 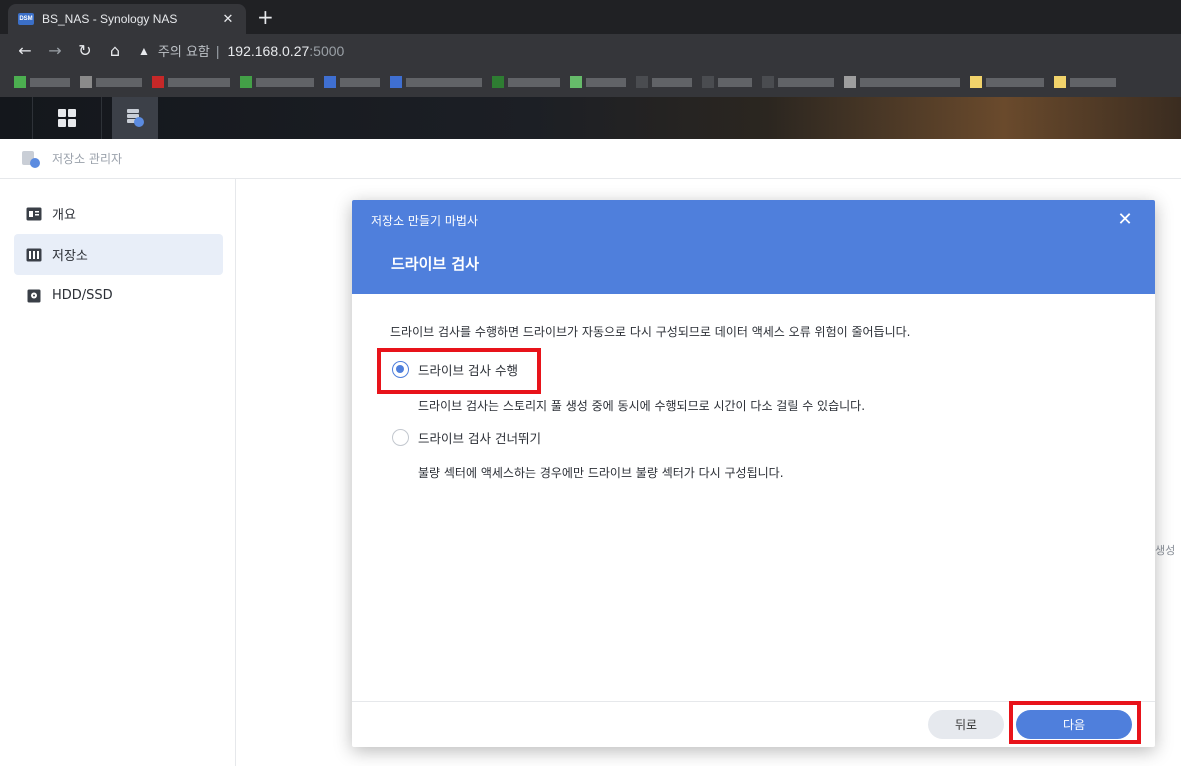 What do you see at coordinates (64, 215) in the screenshot?
I see `sidebar-item-label: 개요` at bounding box center [64, 215].